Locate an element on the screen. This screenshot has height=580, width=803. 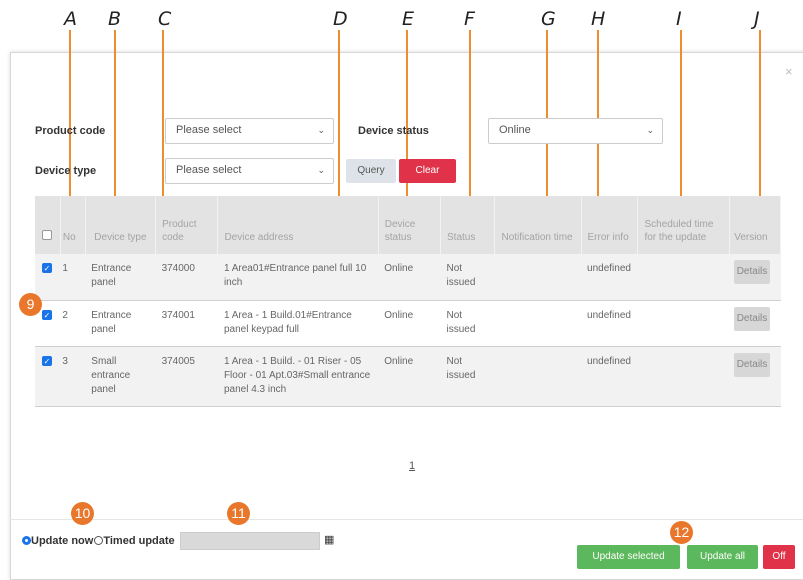
footer-divider is located at coordinates (406, 519).